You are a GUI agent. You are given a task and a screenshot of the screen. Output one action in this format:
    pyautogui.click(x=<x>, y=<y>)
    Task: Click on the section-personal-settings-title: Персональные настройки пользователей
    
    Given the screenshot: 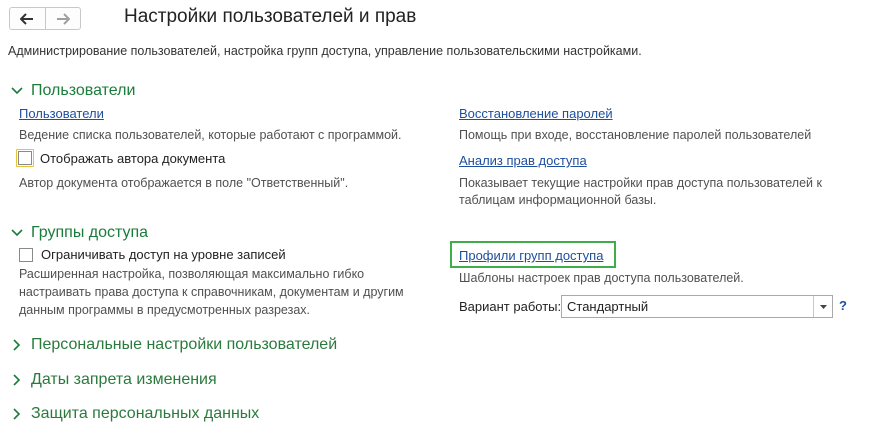 What is the action you would take?
    pyautogui.click(x=184, y=344)
    